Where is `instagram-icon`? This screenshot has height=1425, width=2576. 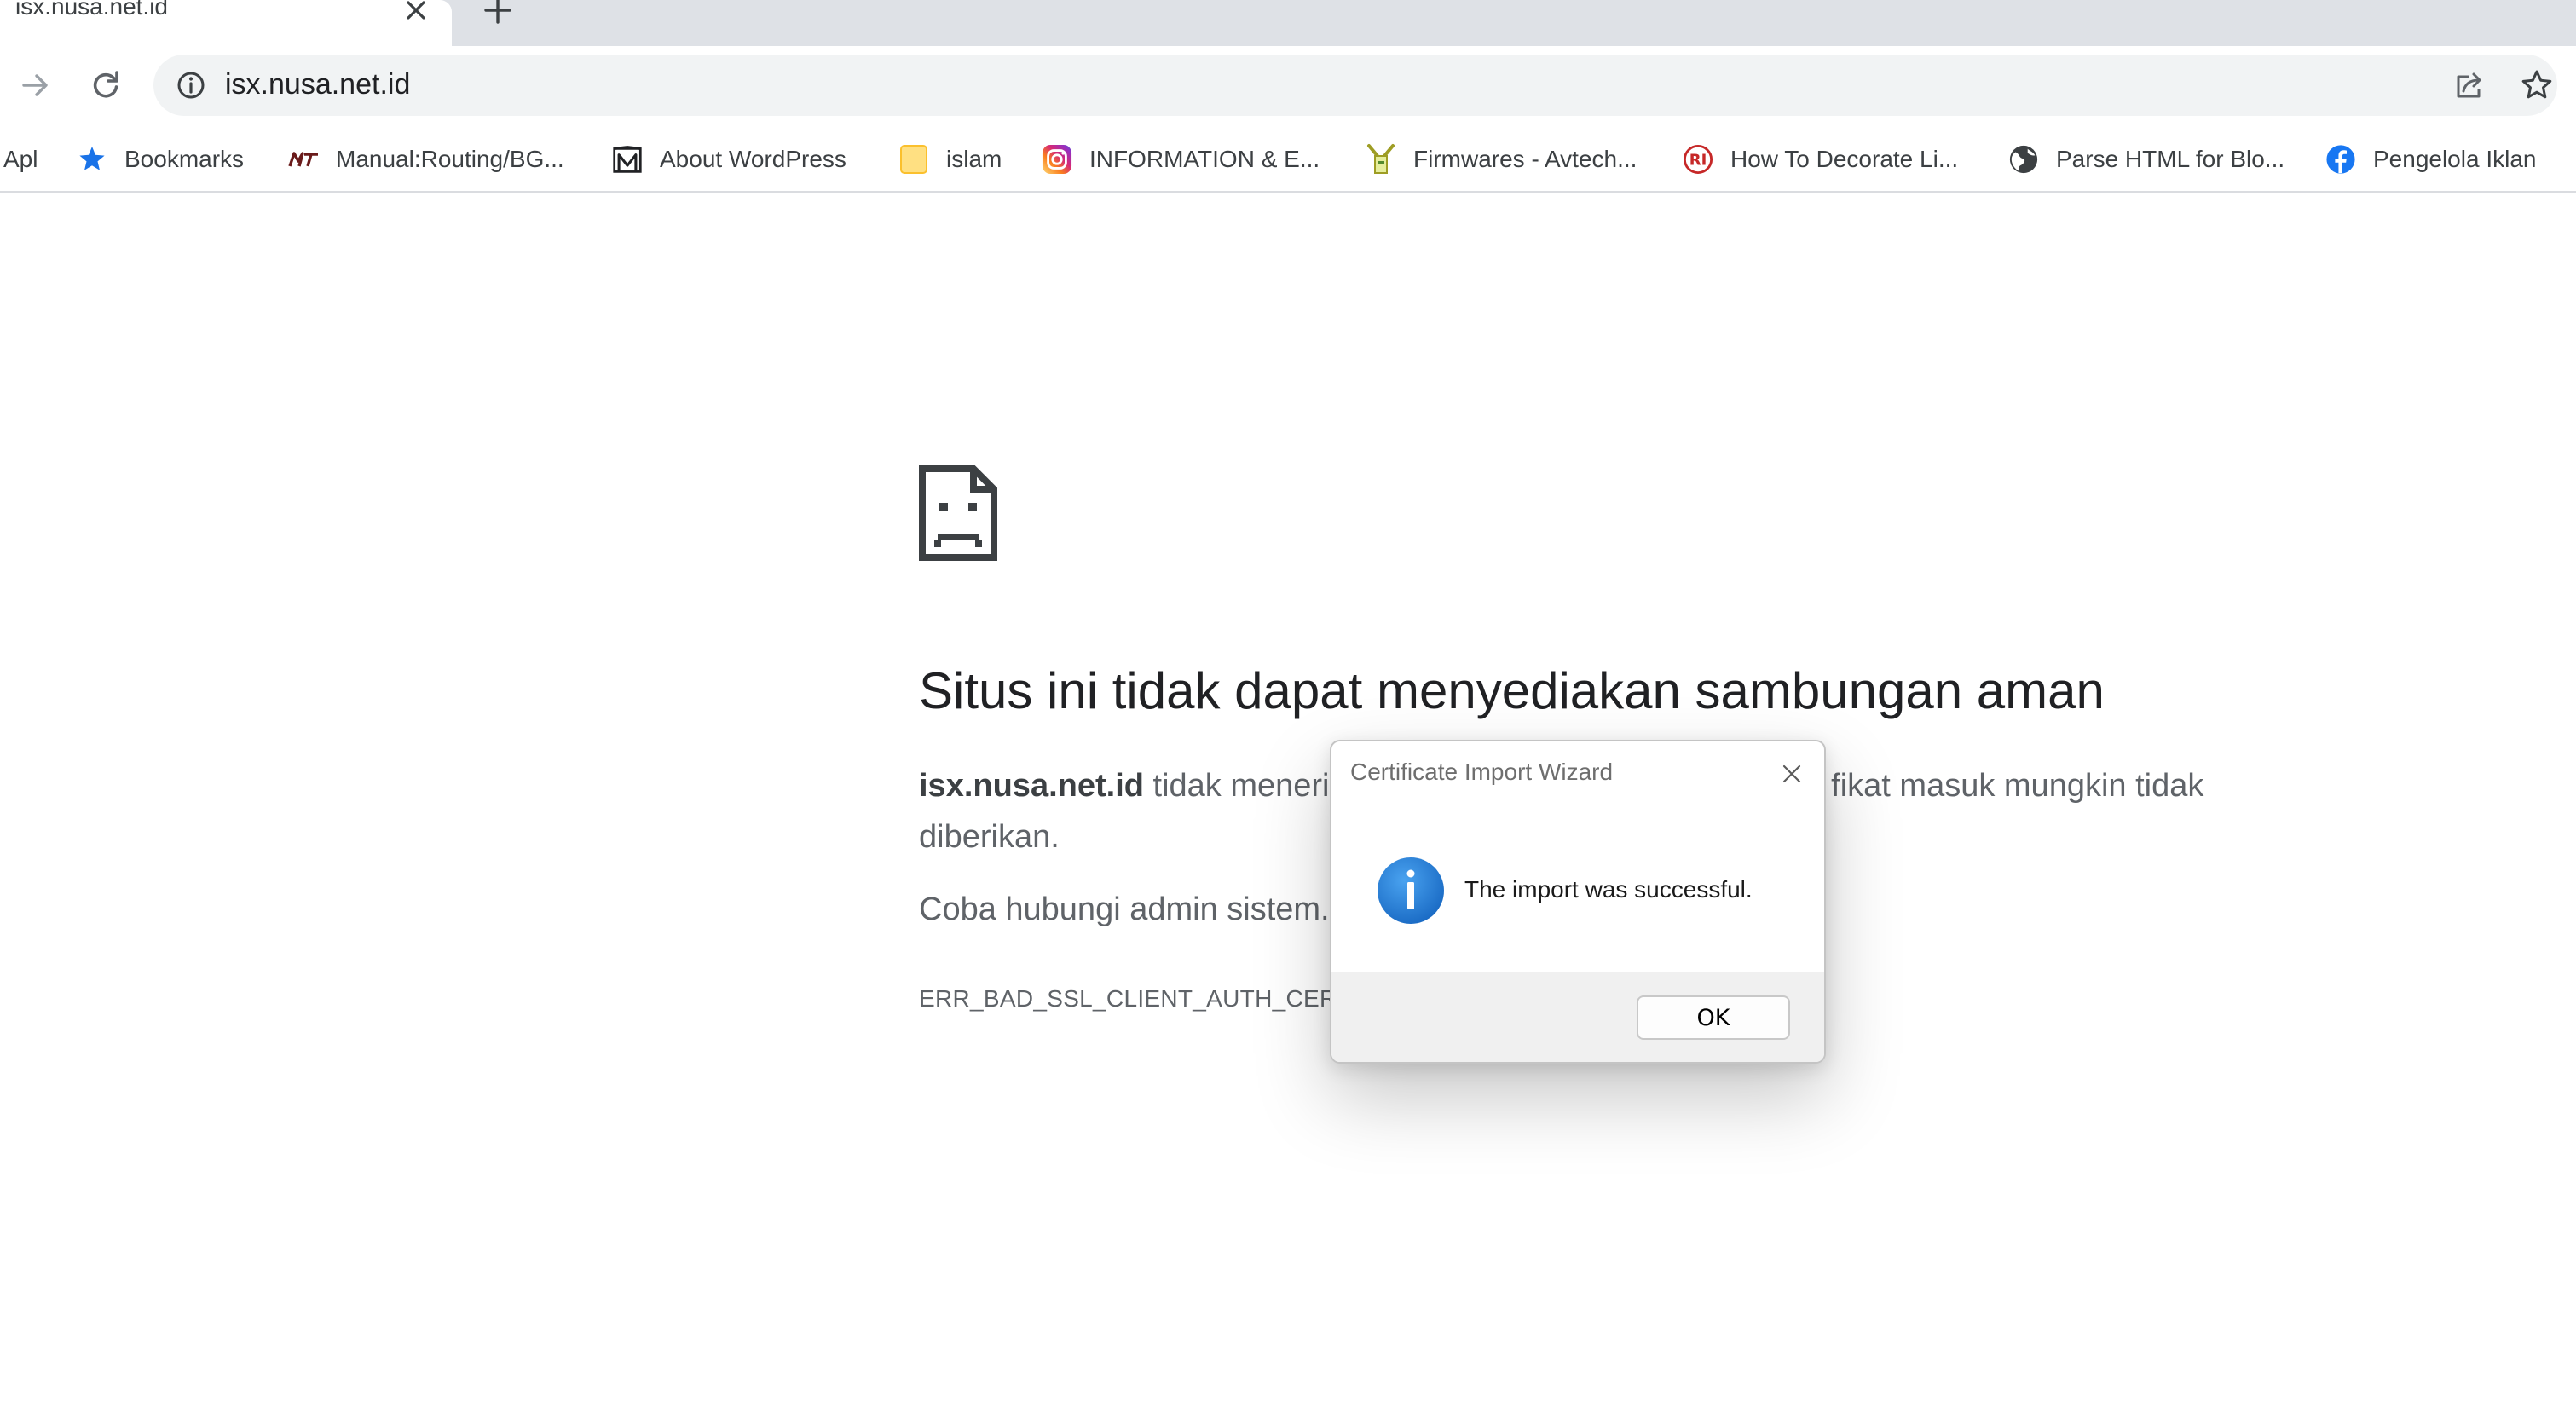 instagram-icon is located at coordinates (1057, 159).